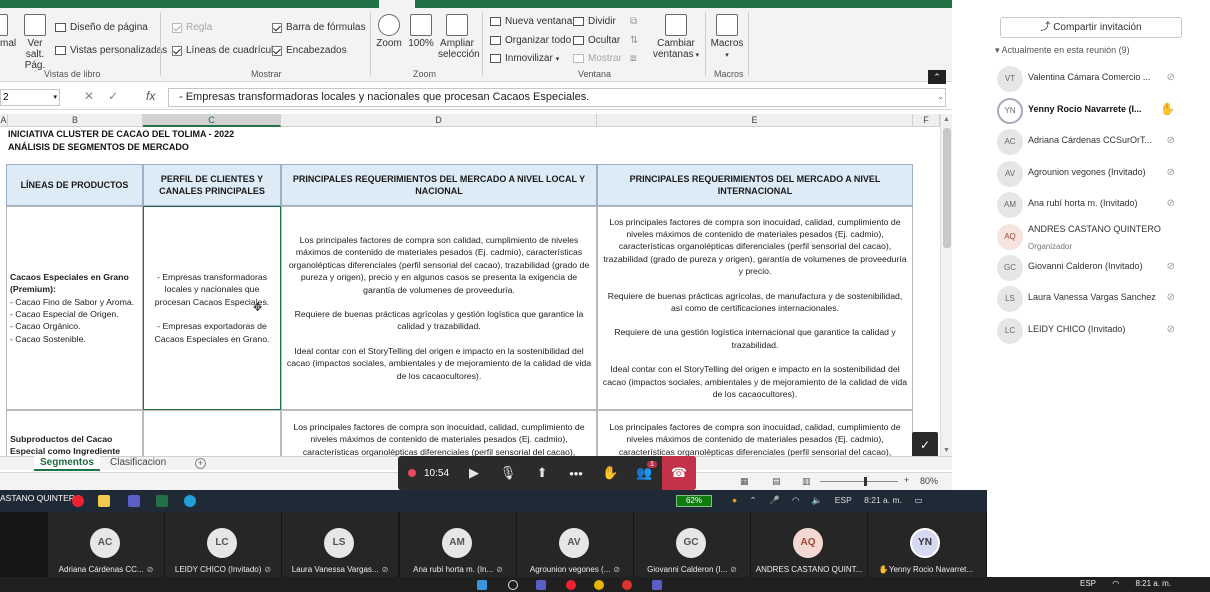 The image size is (1210, 592). I want to click on search-icon, so click(513, 585).